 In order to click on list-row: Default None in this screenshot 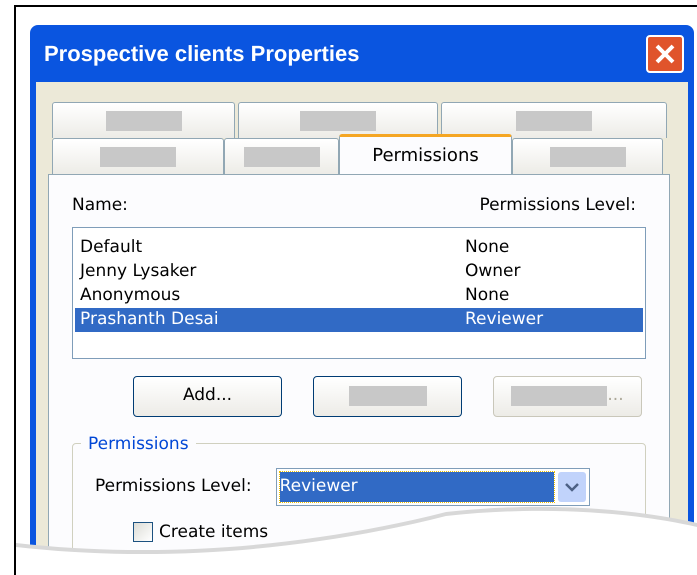, I will do `click(359, 248)`.